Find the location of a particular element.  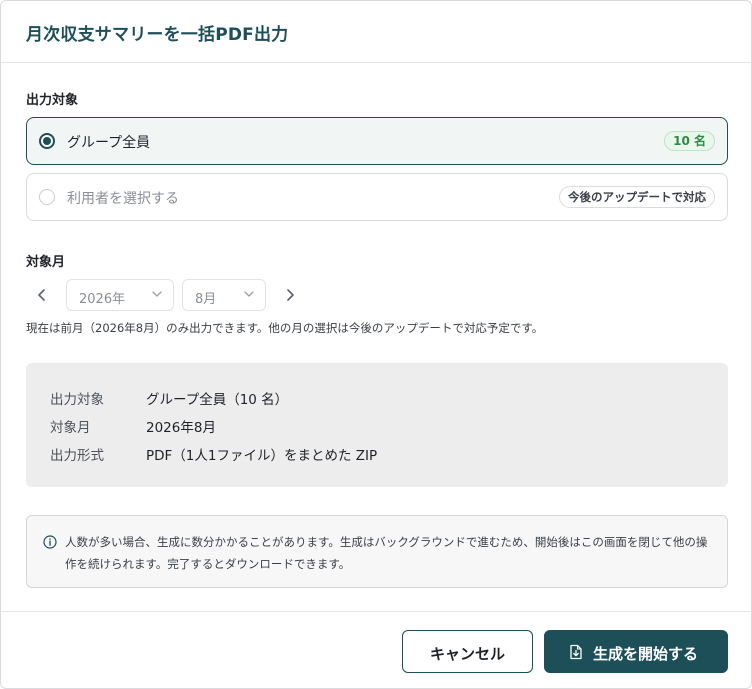

info-icon is located at coordinates (50, 542).